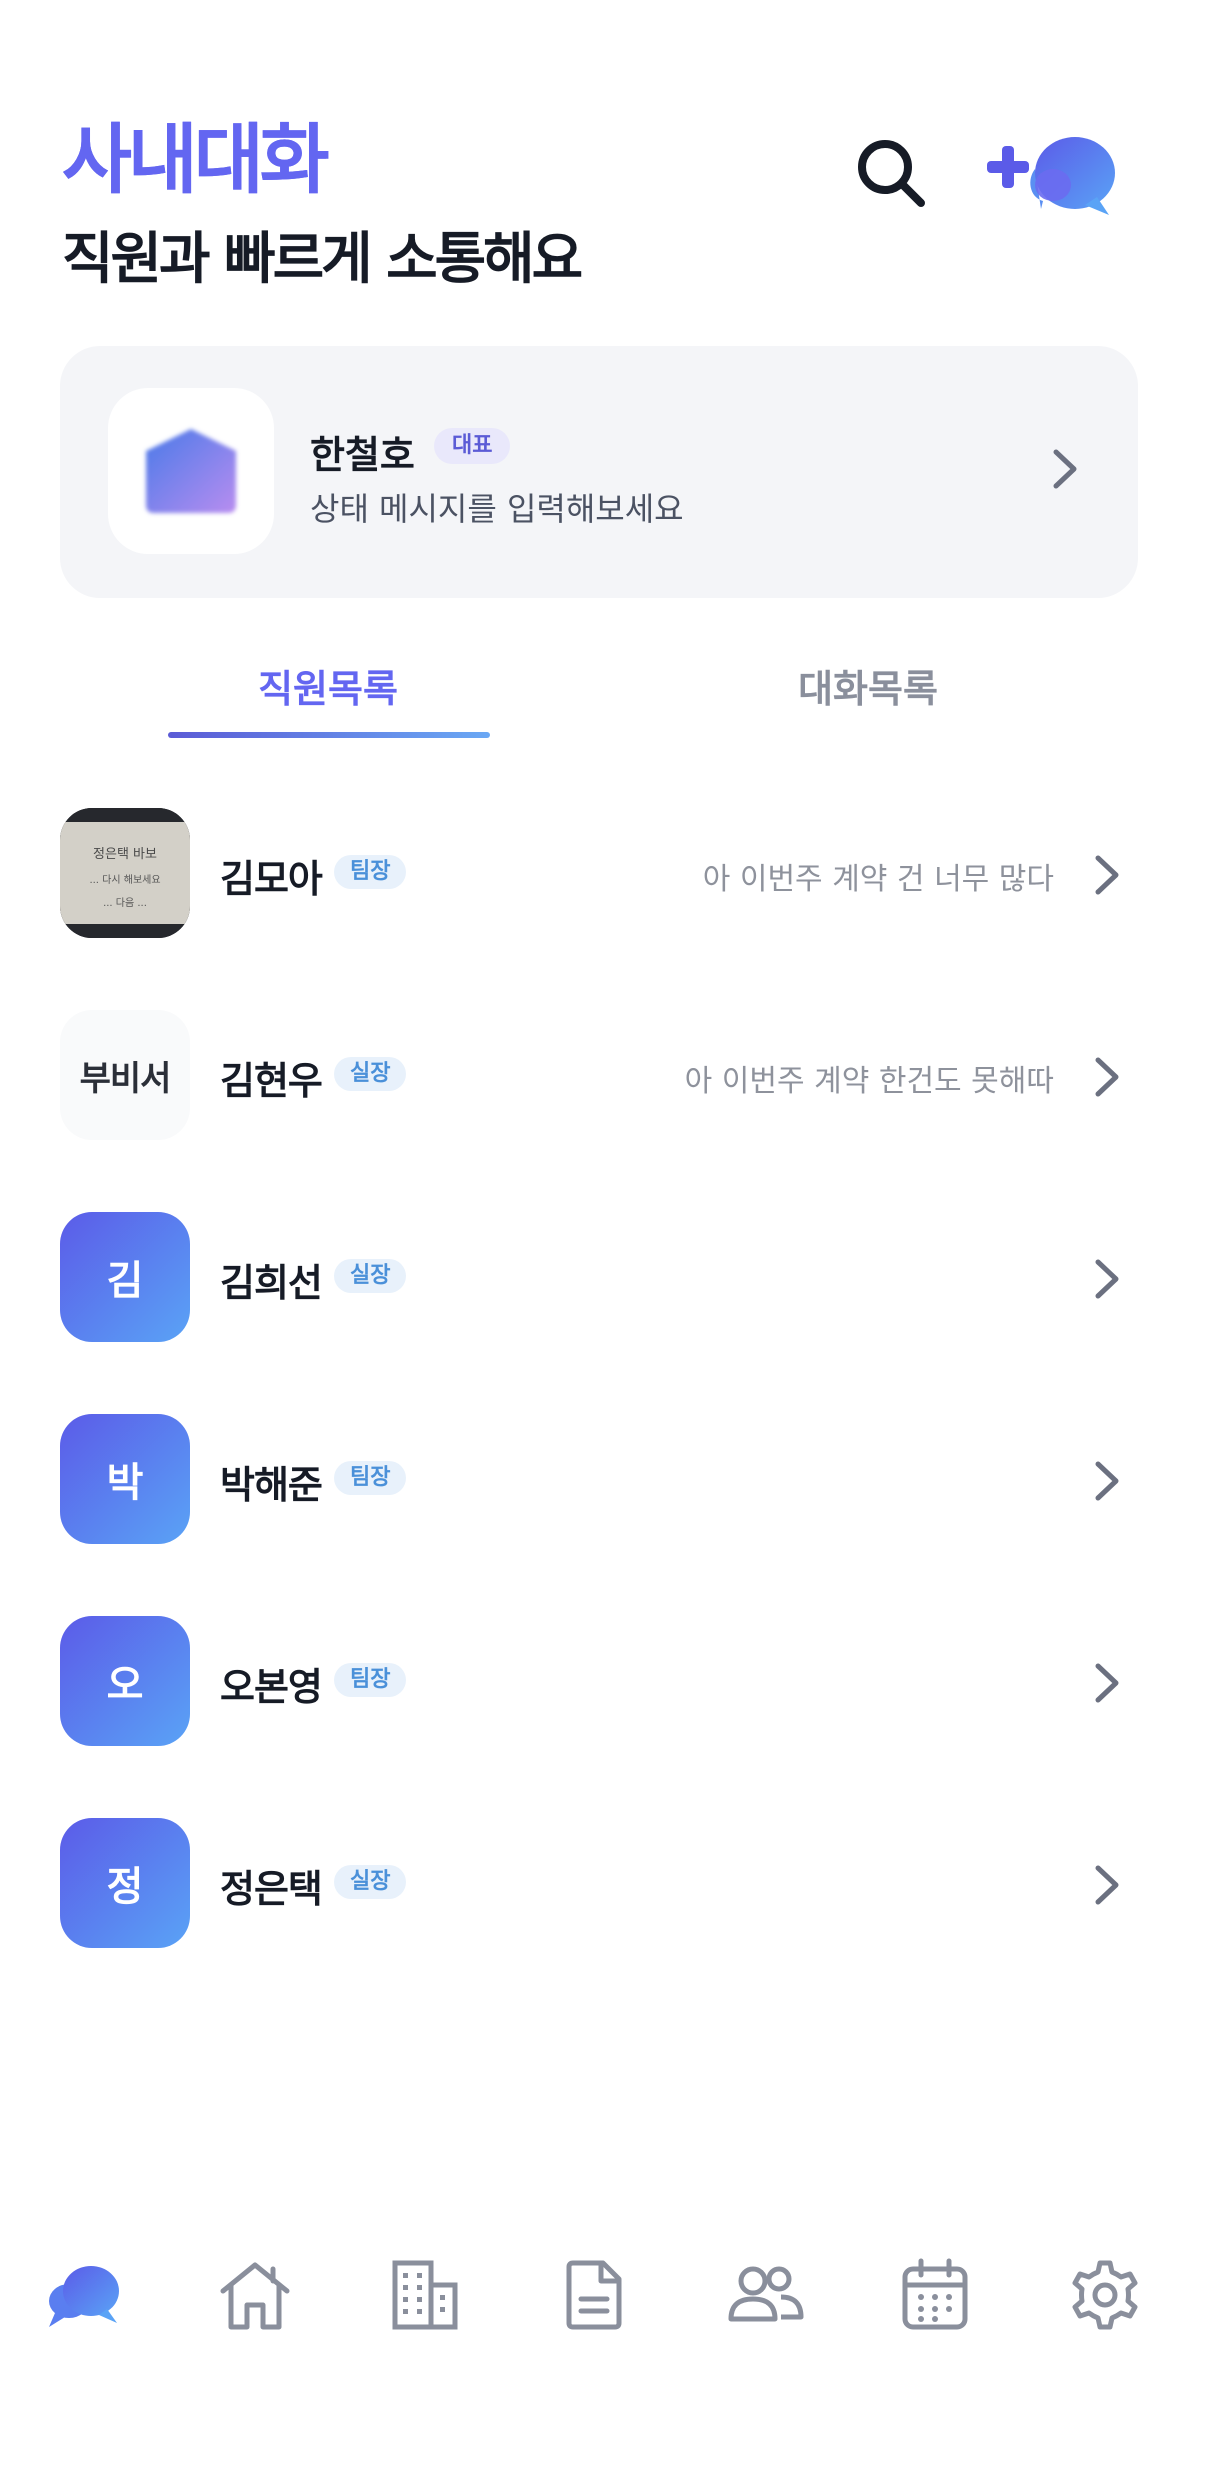  I want to click on chat-bubbles-icon, so click(84, 2296).